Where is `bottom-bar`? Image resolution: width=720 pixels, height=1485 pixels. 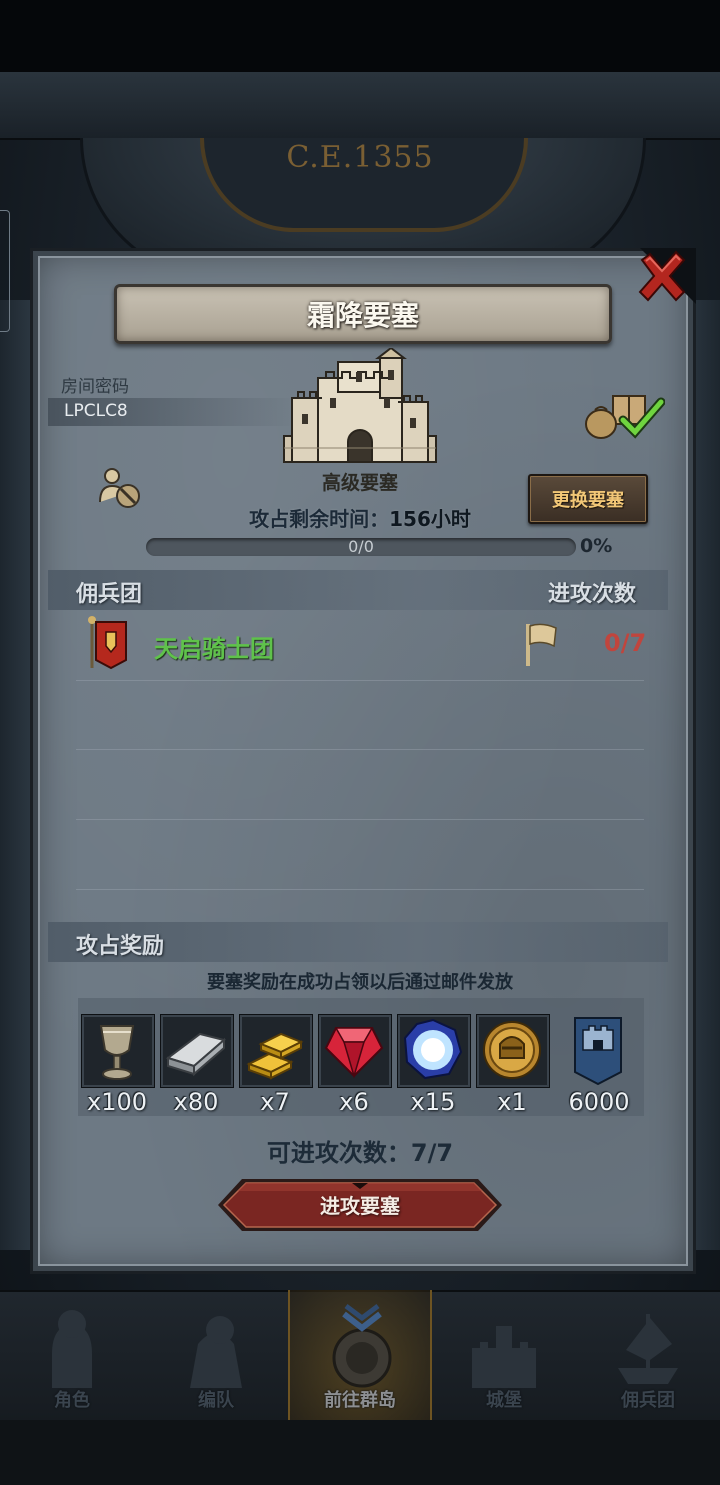 bottom-bar is located at coordinates (360, 1452).